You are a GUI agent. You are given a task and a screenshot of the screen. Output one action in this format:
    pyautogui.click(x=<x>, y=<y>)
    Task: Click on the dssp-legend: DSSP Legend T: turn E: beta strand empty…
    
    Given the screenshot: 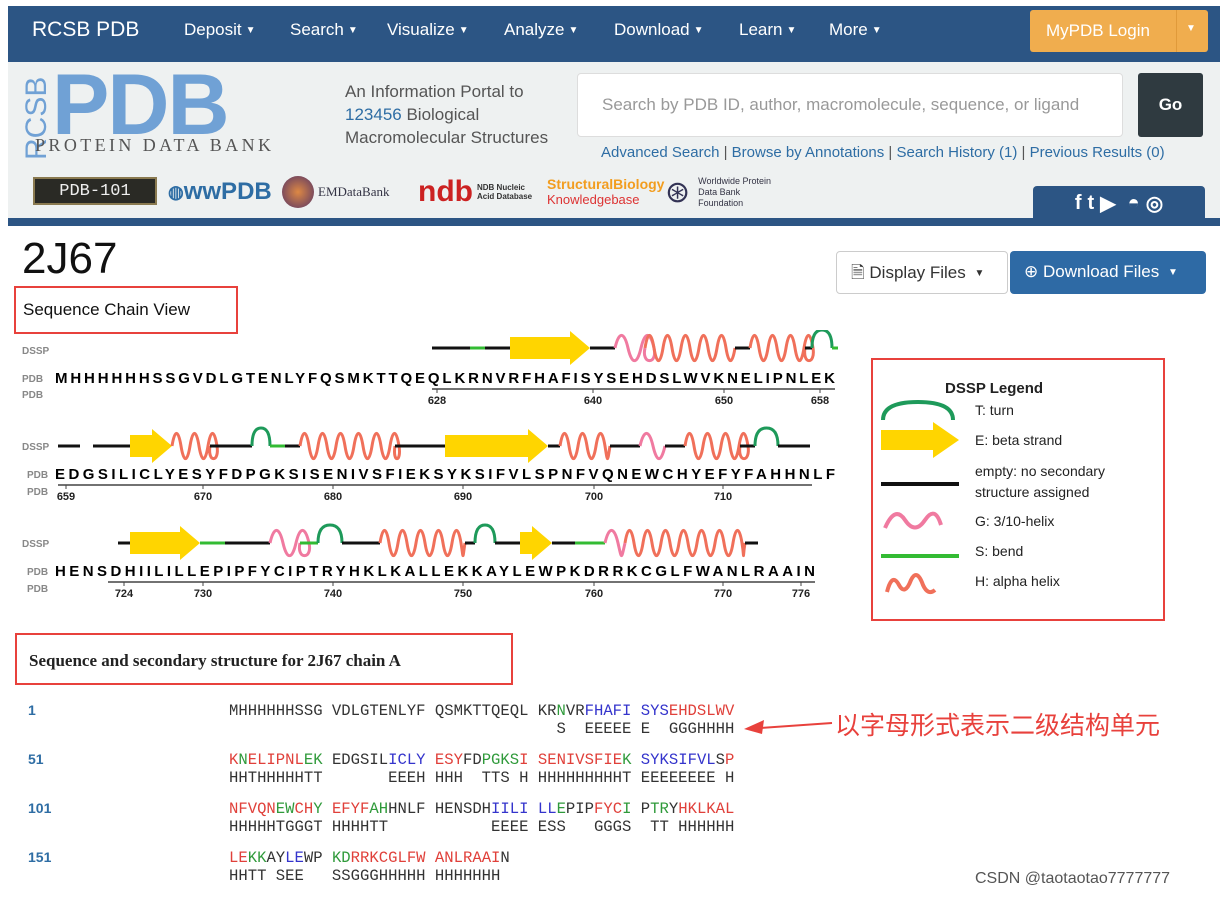 What is the action you would take?
    pyautogui.click(x=1018, y=489)
    